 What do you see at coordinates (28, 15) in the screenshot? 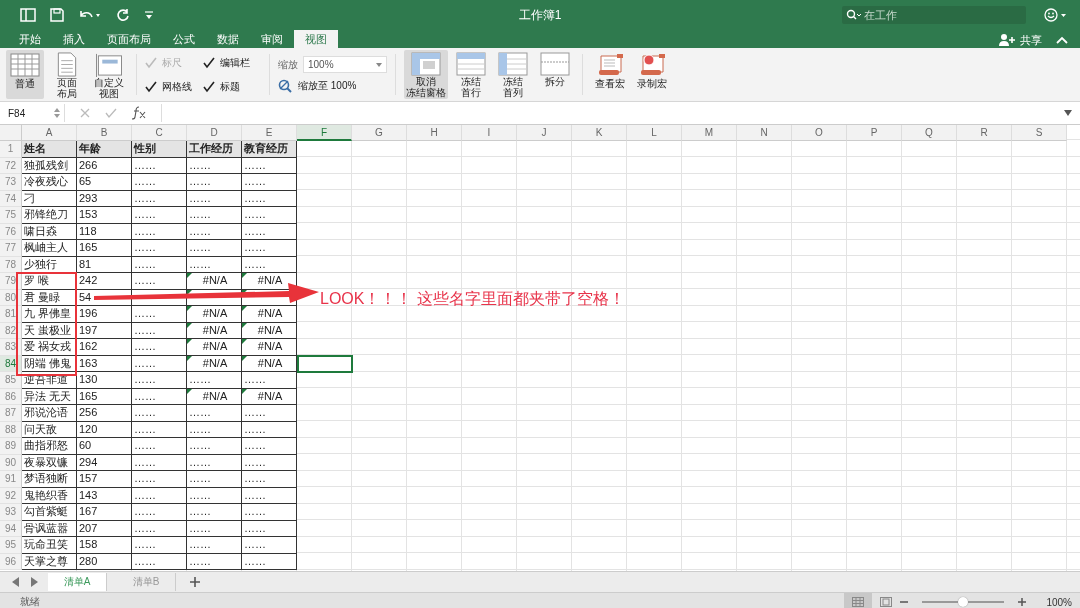
I see `sidebar-icon` at bounding box center [28, 15].